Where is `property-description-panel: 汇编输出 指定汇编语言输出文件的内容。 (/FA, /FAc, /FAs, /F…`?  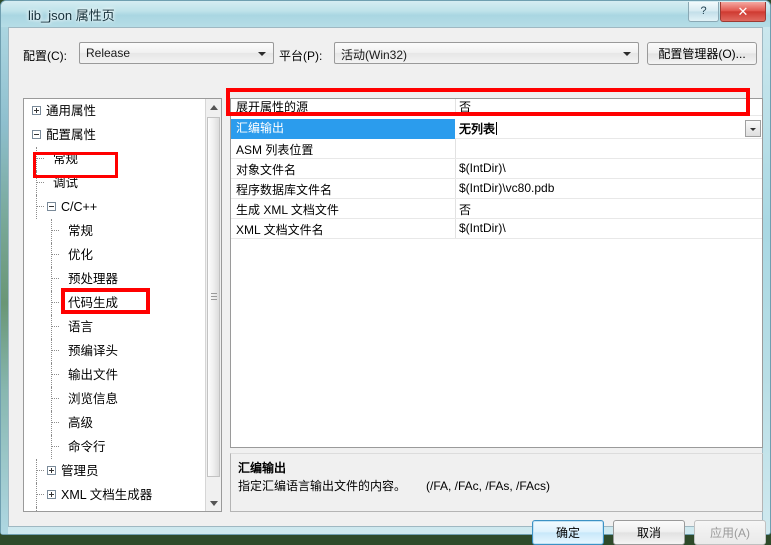
property-description-panel: 汇编输出 指定汇编语言输出文件的内容。 (/FA, /FAc, /FAs, /F… is located at coordinates (496, 482).